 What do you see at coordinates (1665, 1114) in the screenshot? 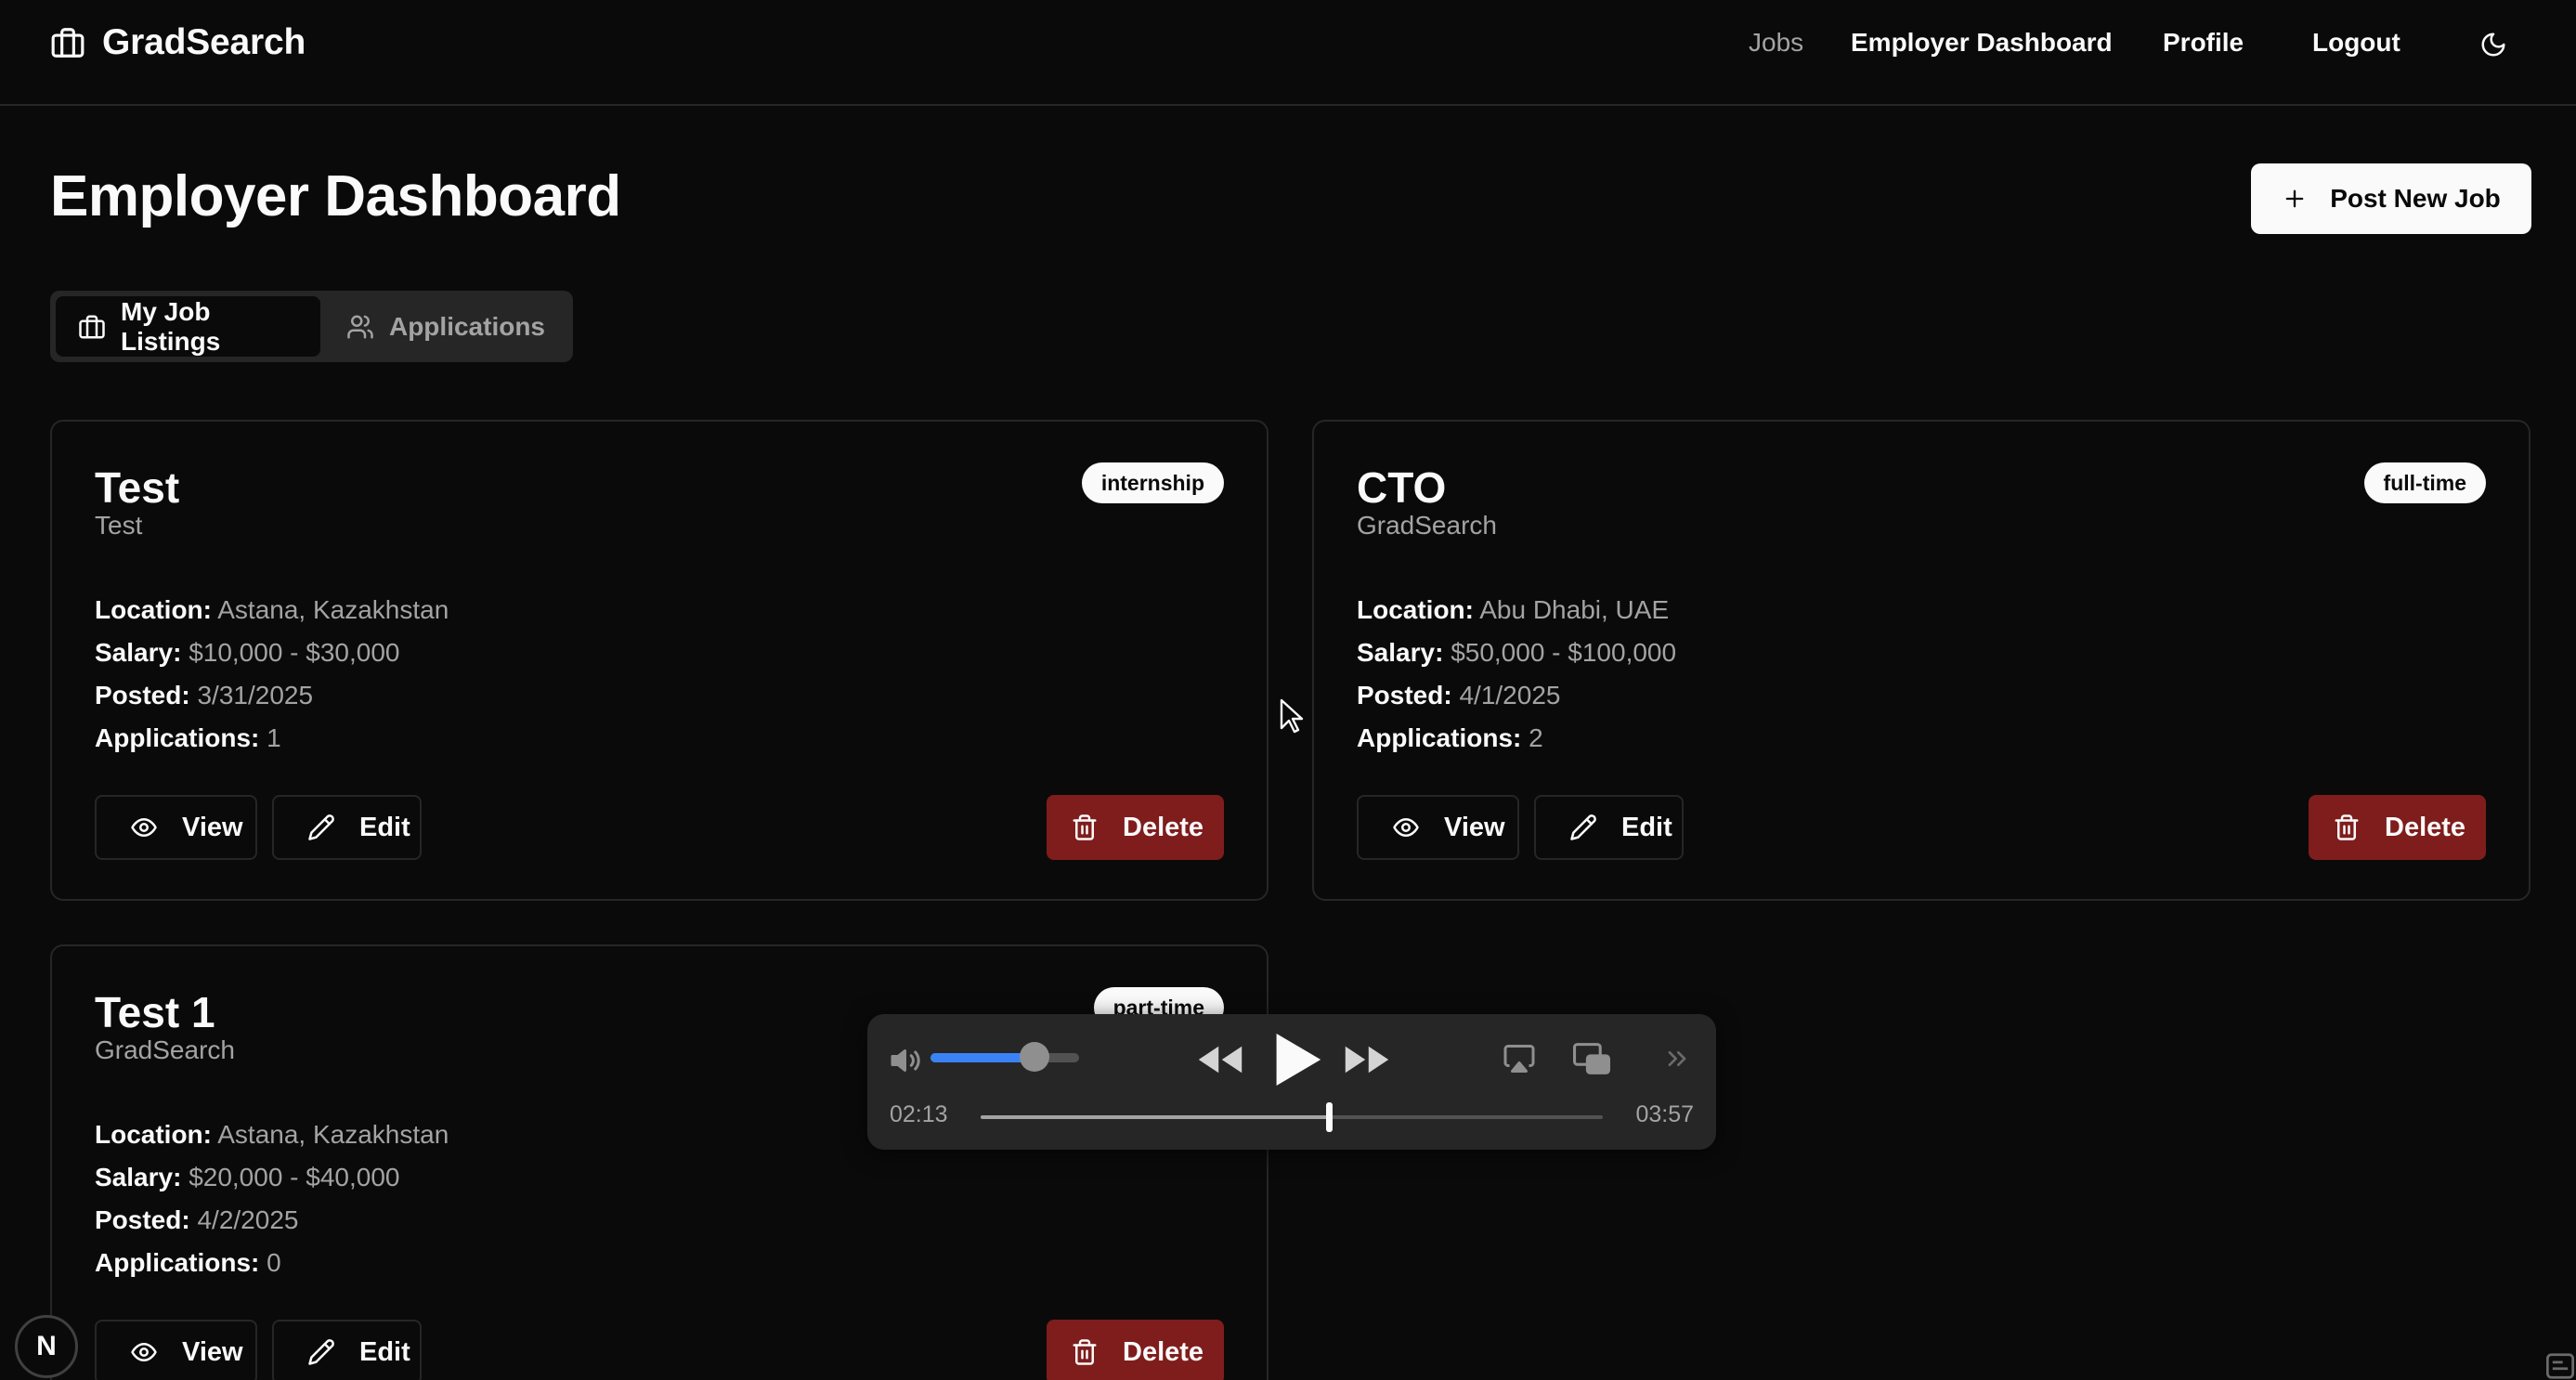
I see `total-time: 03:57` at bounding box center [1665, 1114].